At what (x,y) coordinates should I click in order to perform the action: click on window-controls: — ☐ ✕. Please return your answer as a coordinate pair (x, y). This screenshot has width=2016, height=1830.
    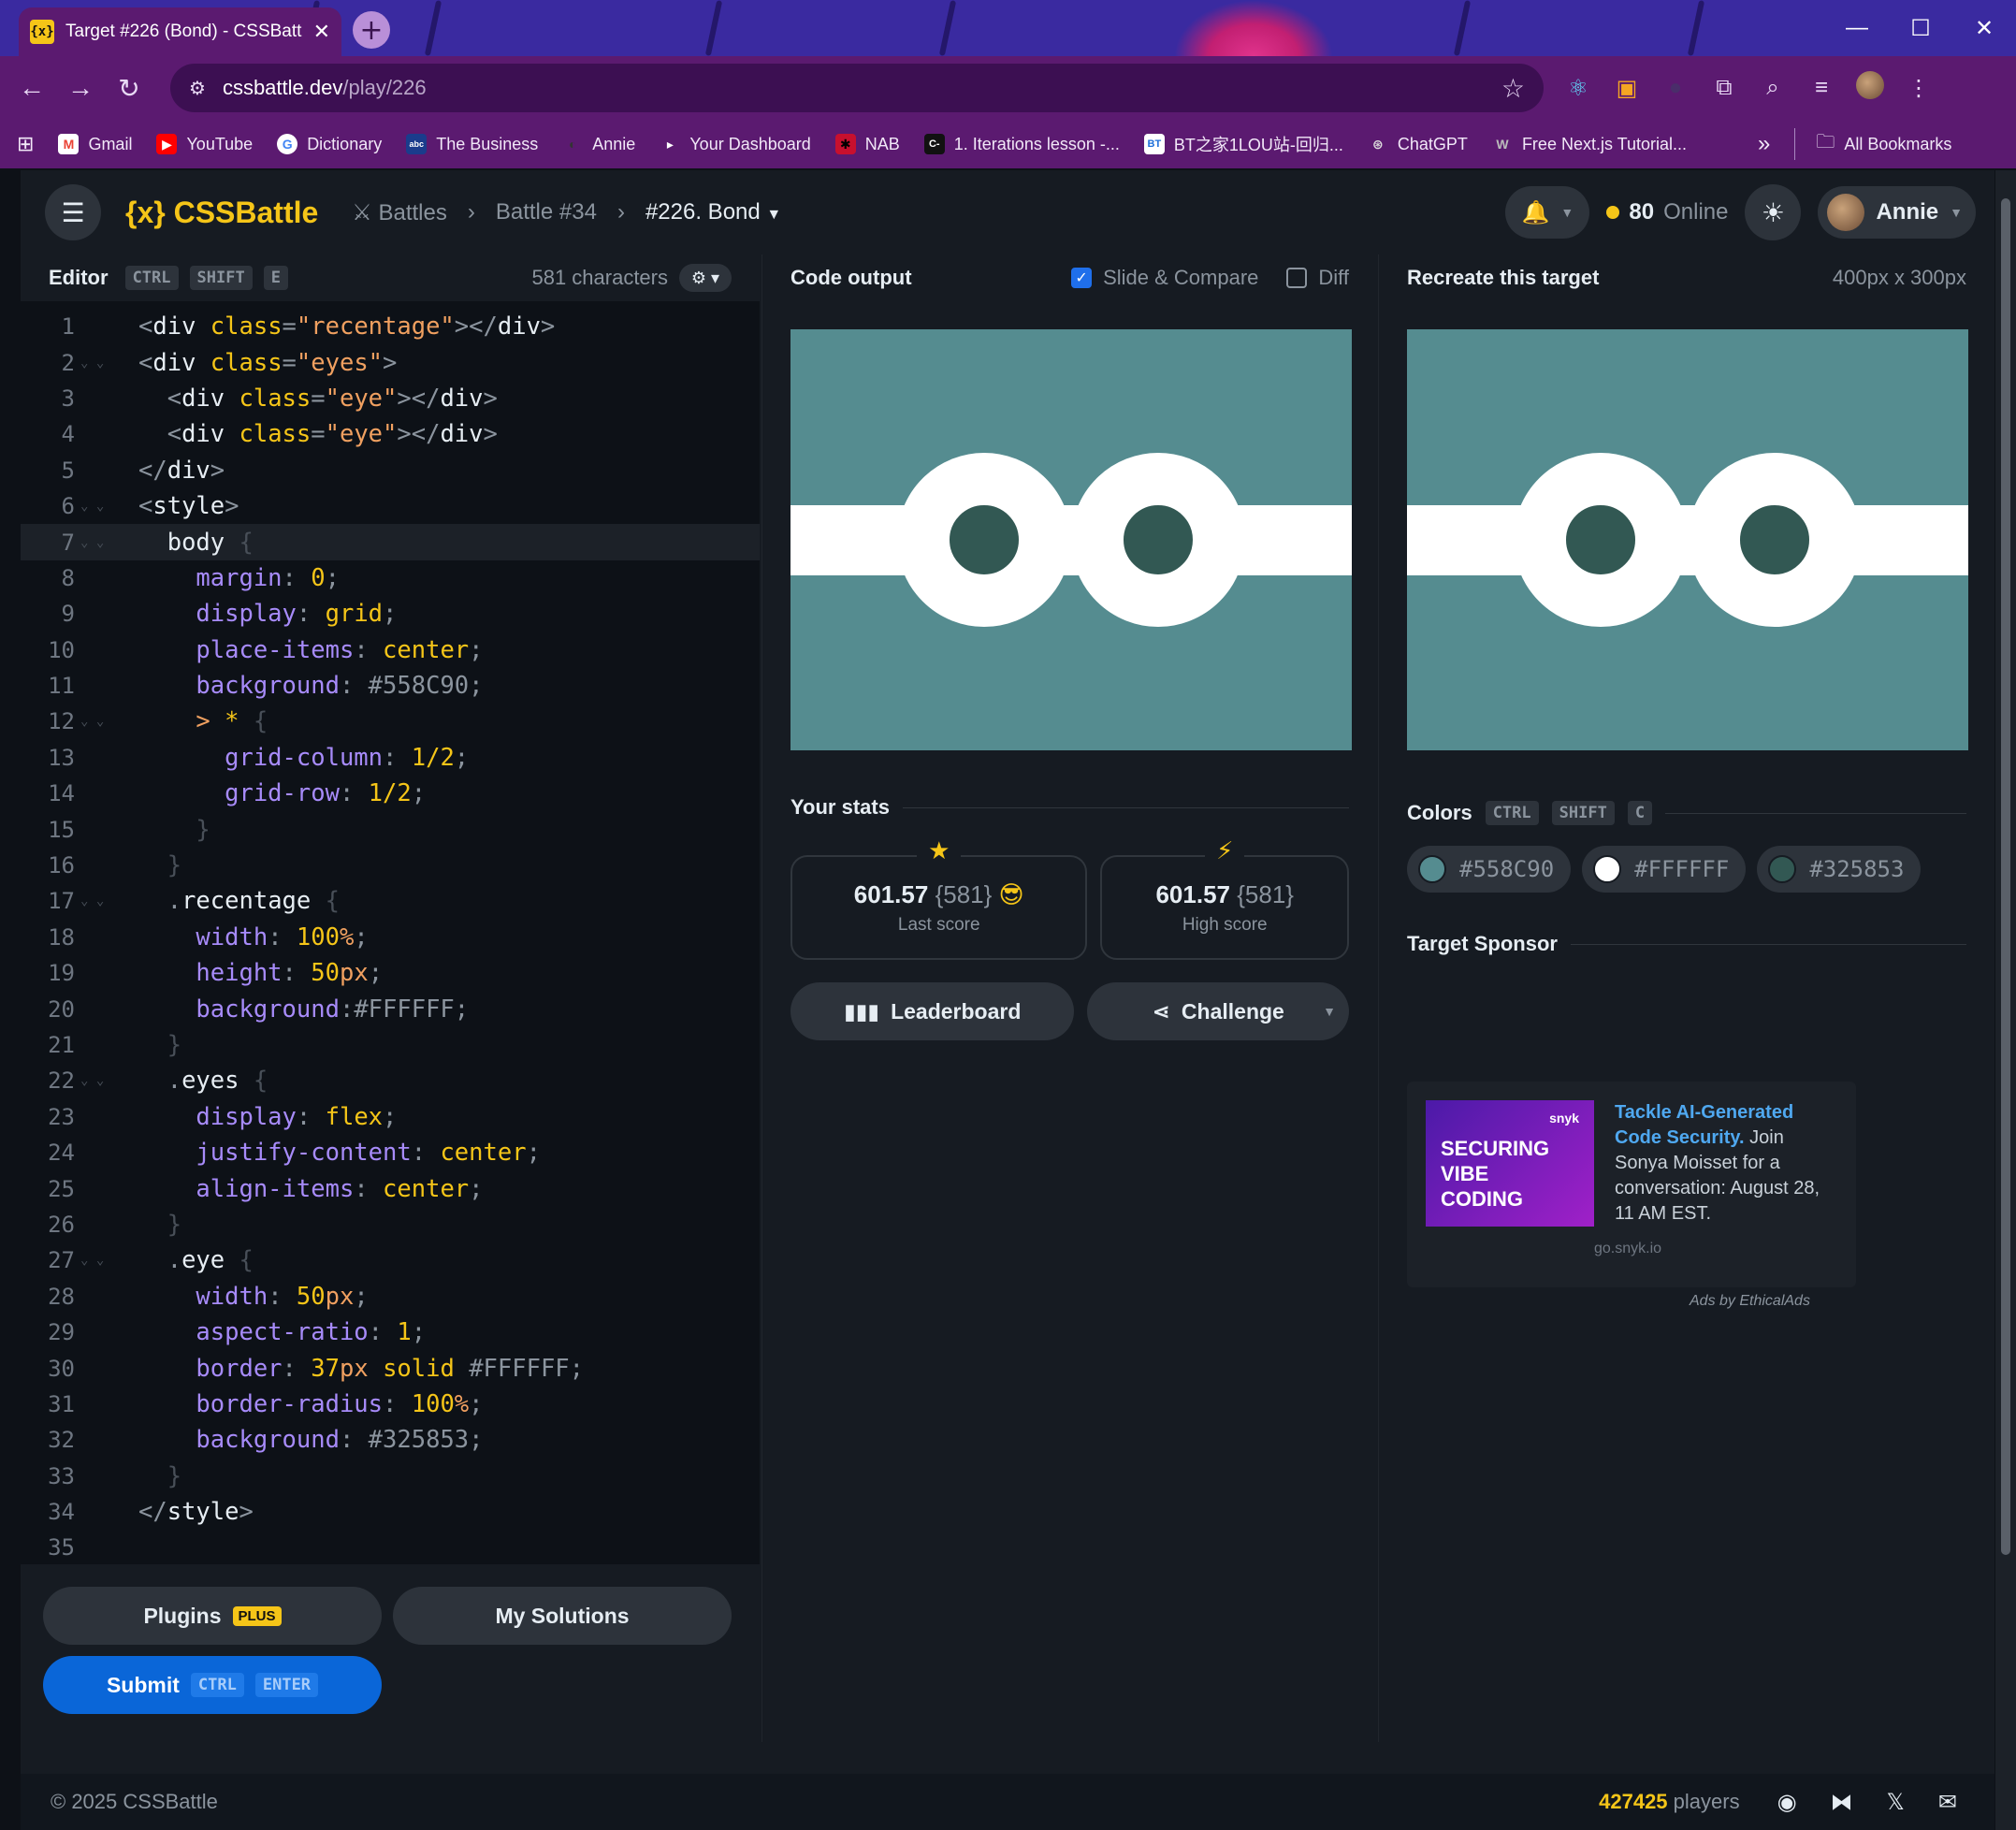
    Looking at the image, I should click on (1921, 28).